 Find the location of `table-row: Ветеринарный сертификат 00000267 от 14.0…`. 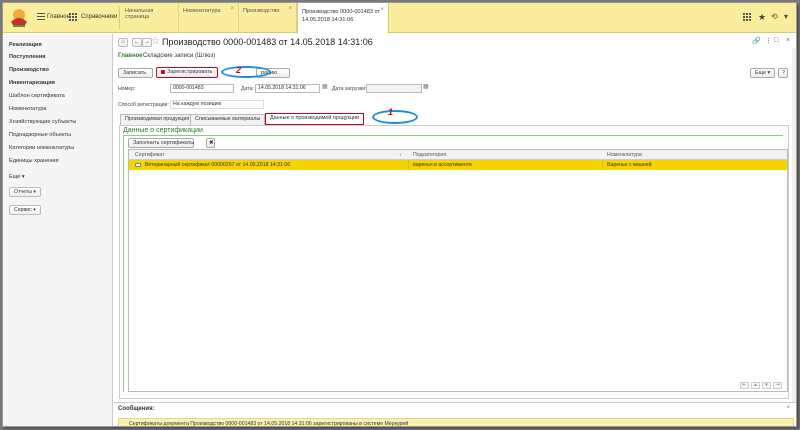

table-row: Ветеринарный сертификат 00000267 от 14.0… is located at coordinates (458, 165).